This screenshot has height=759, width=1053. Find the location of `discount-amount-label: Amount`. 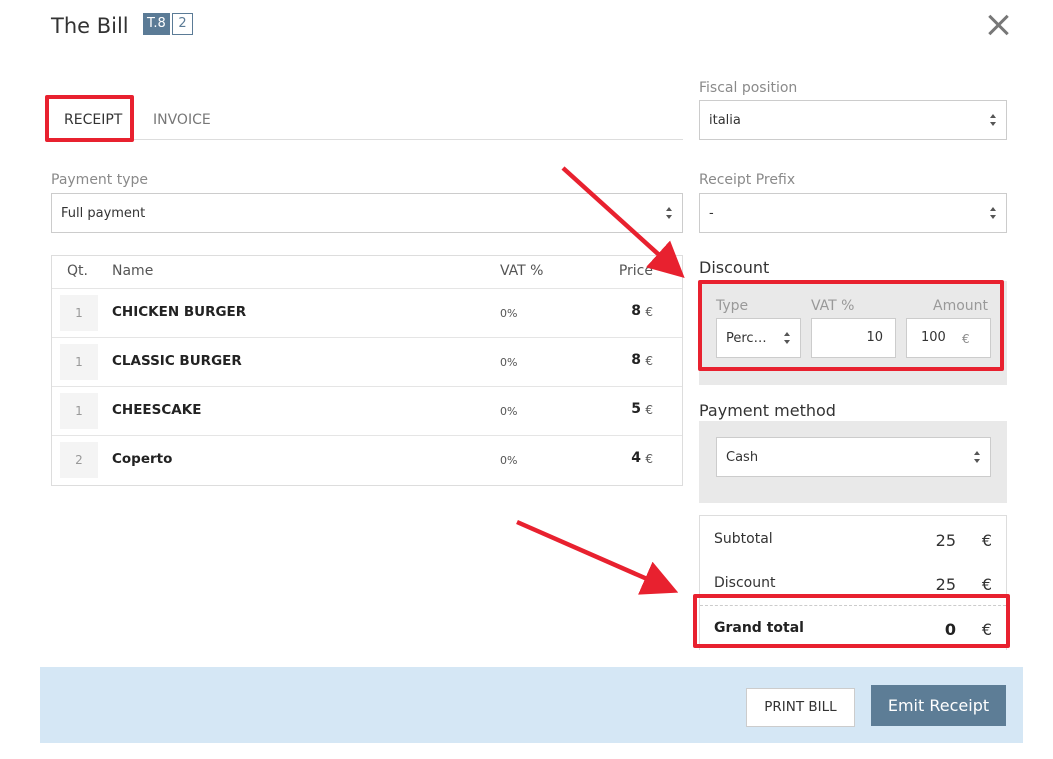

discount-amount-label: Amount is located at coordinates (961, 306).